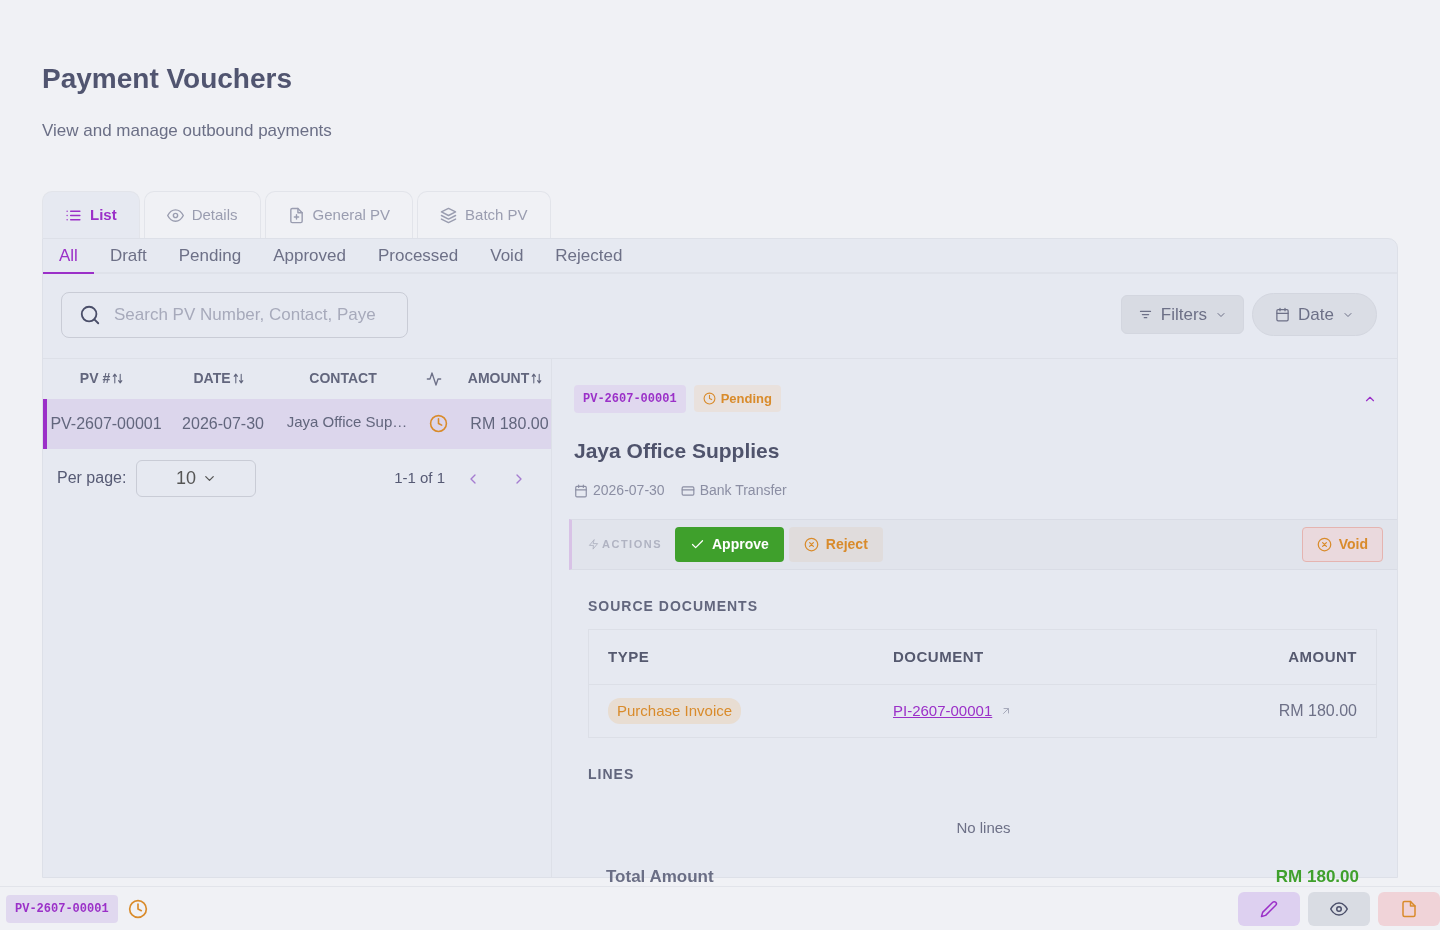 This screenshot has width=1440, height=930. Describe the element at coordinates (629, 491) in the screenshot. I see `voucher-date: 2026-07-30` at that location.